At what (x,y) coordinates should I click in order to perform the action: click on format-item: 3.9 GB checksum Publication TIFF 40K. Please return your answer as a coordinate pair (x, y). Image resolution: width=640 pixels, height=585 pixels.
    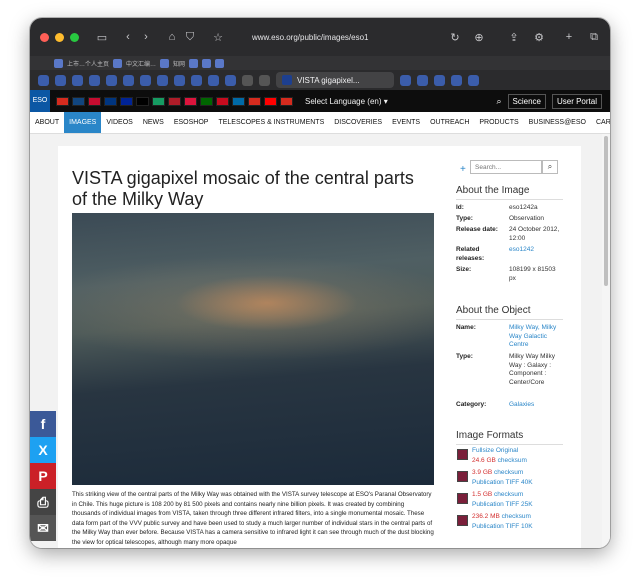
    Looking at the image, I should click on (511, 479).